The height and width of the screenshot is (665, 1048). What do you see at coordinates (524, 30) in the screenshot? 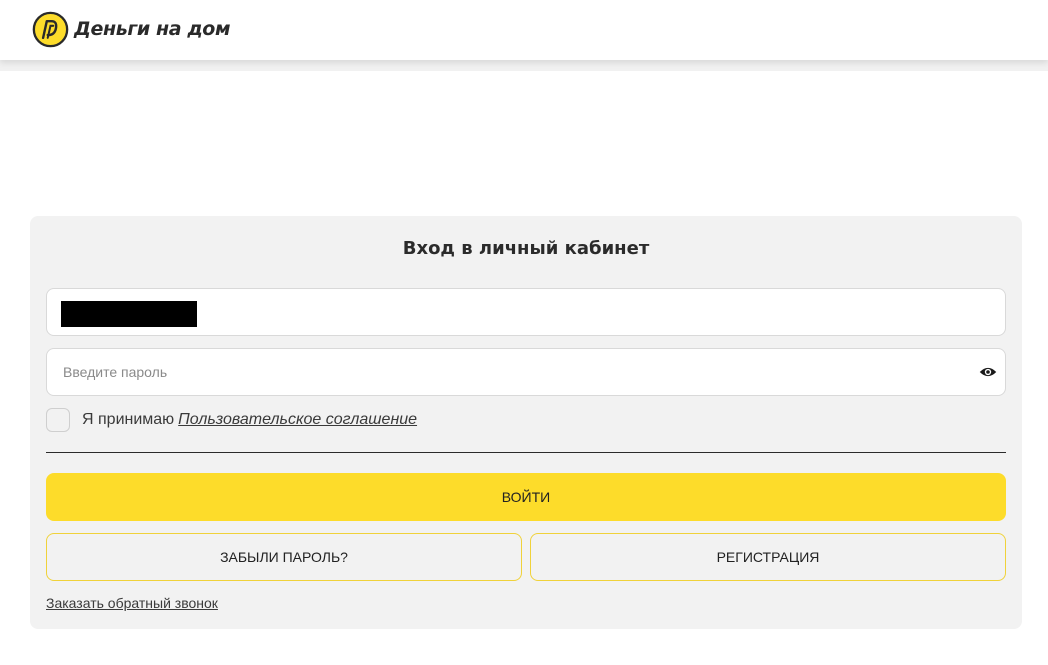
I see `site-header: Деньги на дом` at bounding box center [524, 30].